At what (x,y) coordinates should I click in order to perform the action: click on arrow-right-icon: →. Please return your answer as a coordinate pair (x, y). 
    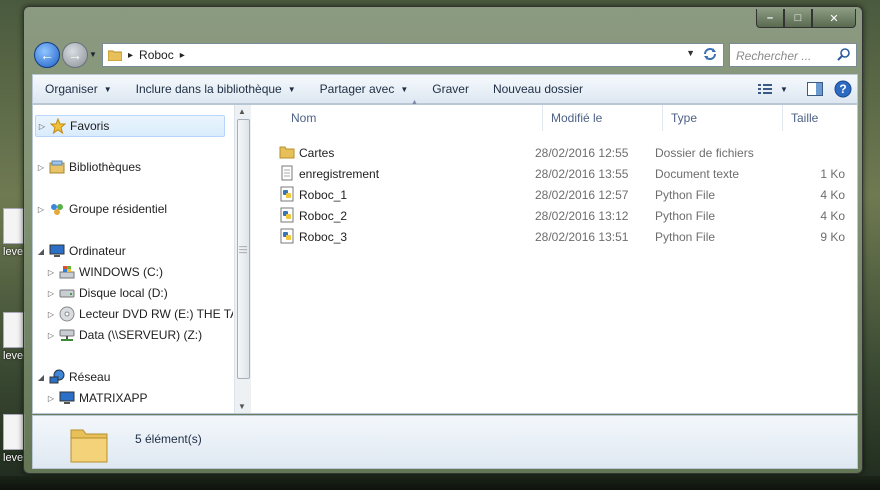
    Looking at the image, I should click on (75, 55).